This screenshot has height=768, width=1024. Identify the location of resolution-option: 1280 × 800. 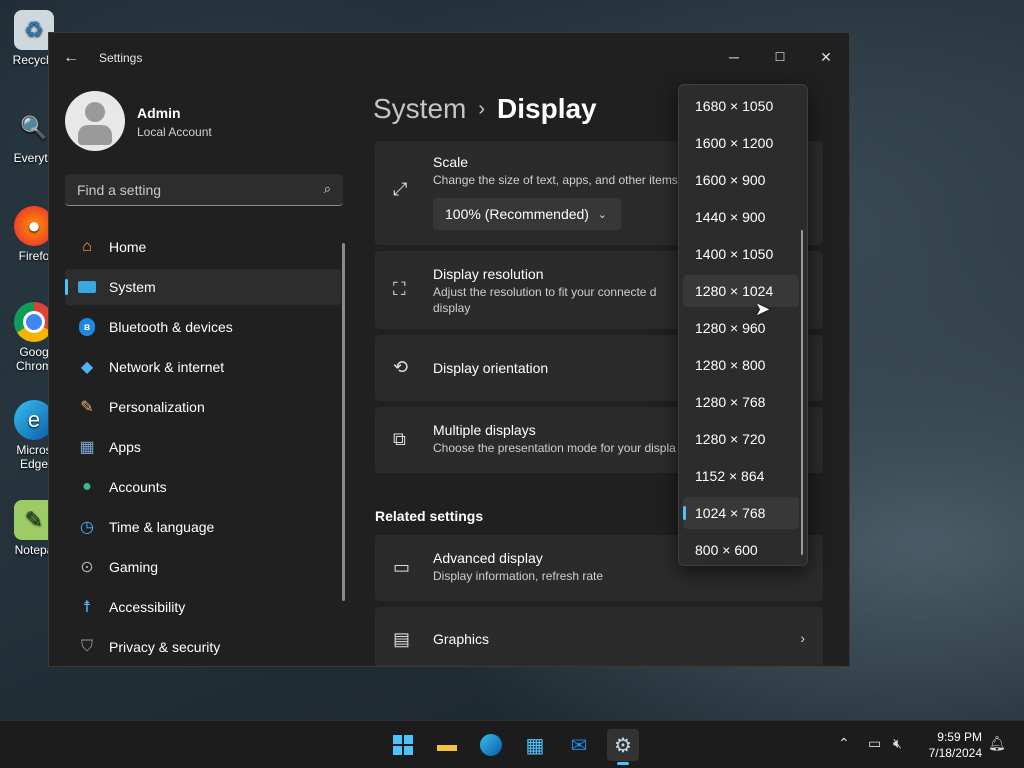
(741, 365).